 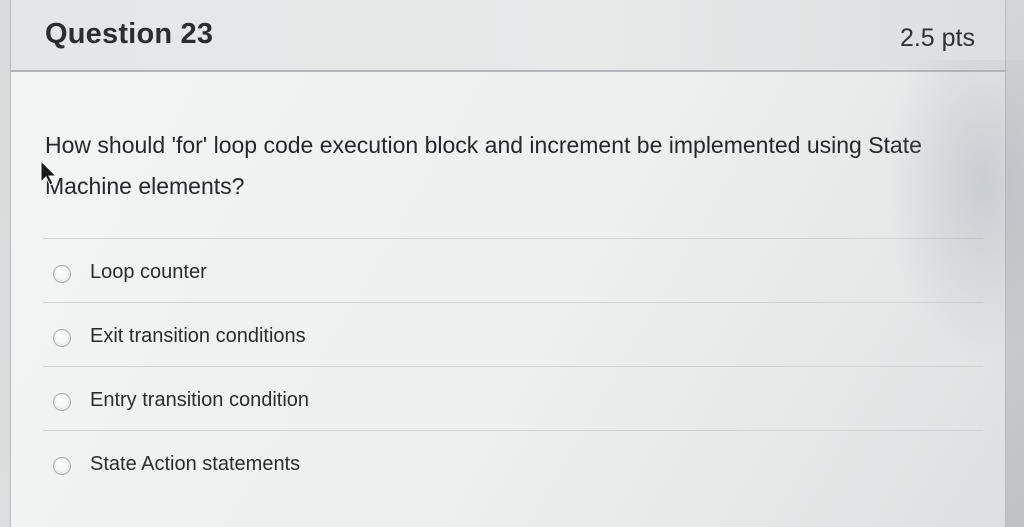 I want to click on answer-option-loop-counter: Loop counter, so click(x=513, y=270).